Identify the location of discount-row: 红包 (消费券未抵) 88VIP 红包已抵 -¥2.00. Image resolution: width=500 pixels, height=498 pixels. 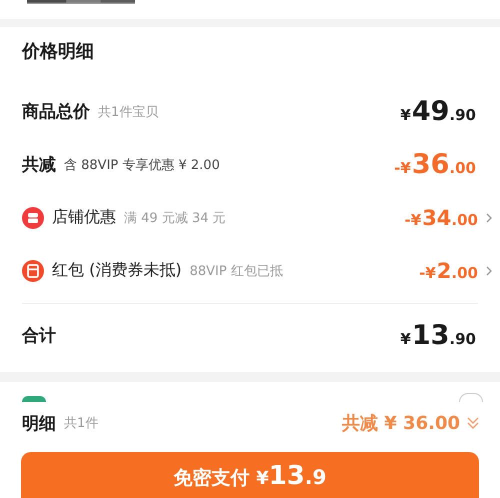
(250, 270).